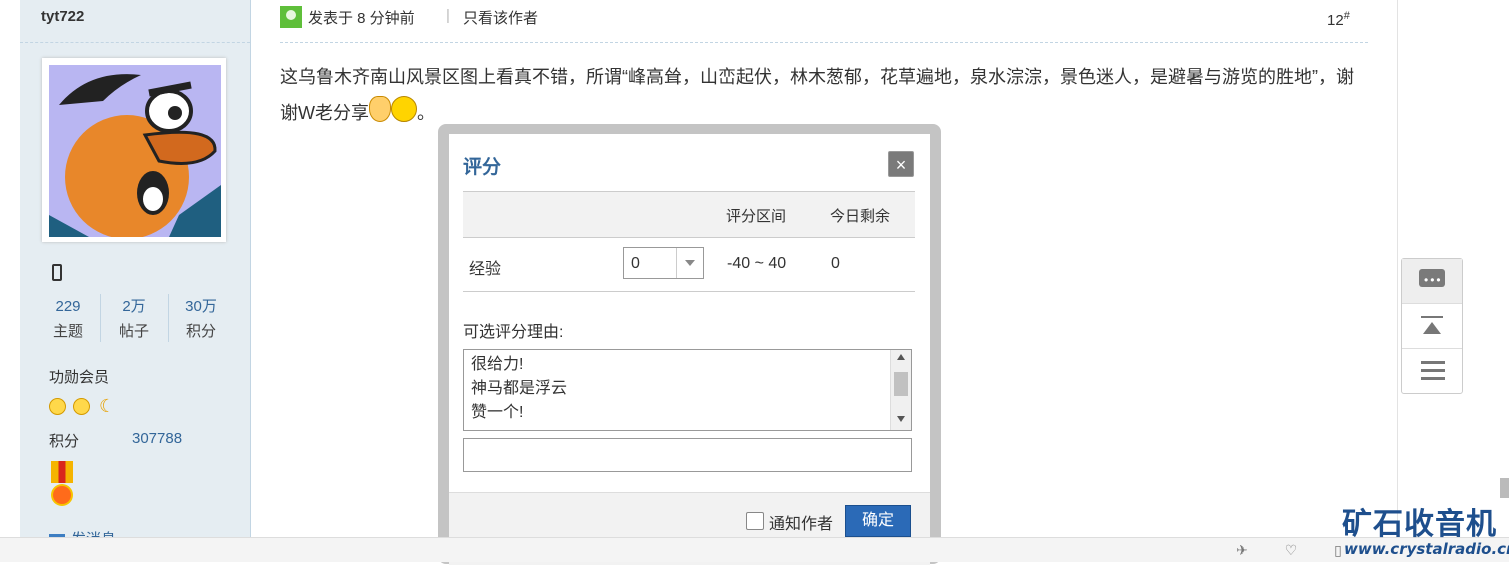 This screenshot has width=1509, height=565. I want to click on experience-score-select: 0, so click(663, 263).